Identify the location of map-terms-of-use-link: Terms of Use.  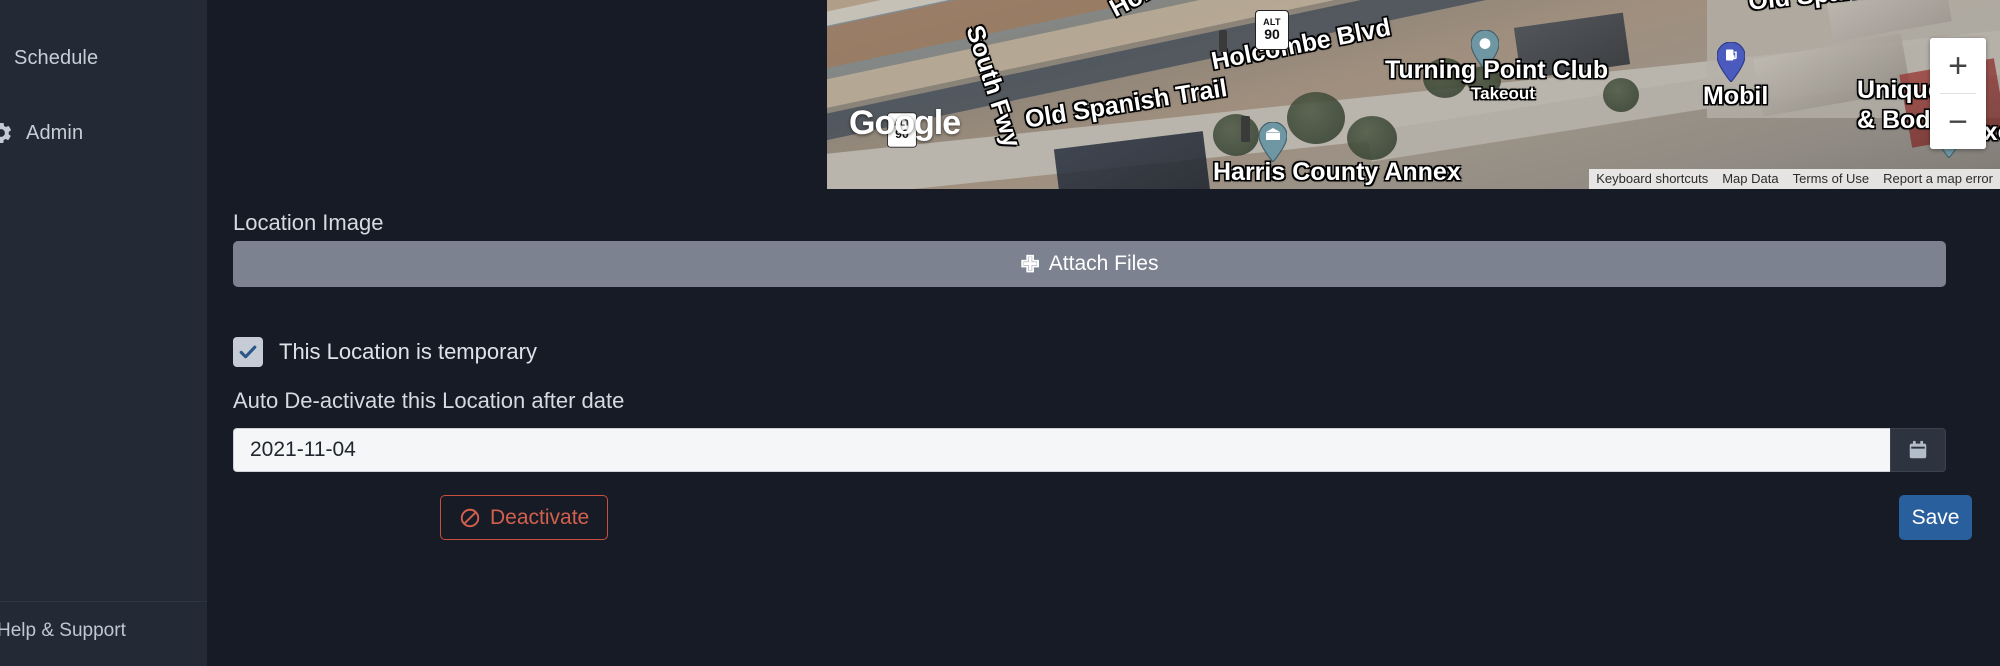
(1831, 179).